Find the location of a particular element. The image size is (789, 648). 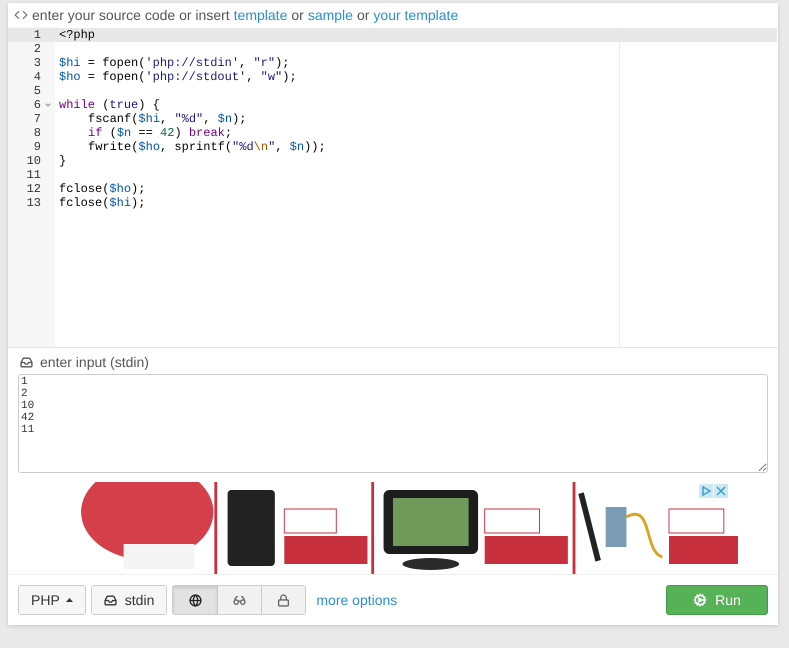

line-number: 11 is located at coordinates (33, 175).